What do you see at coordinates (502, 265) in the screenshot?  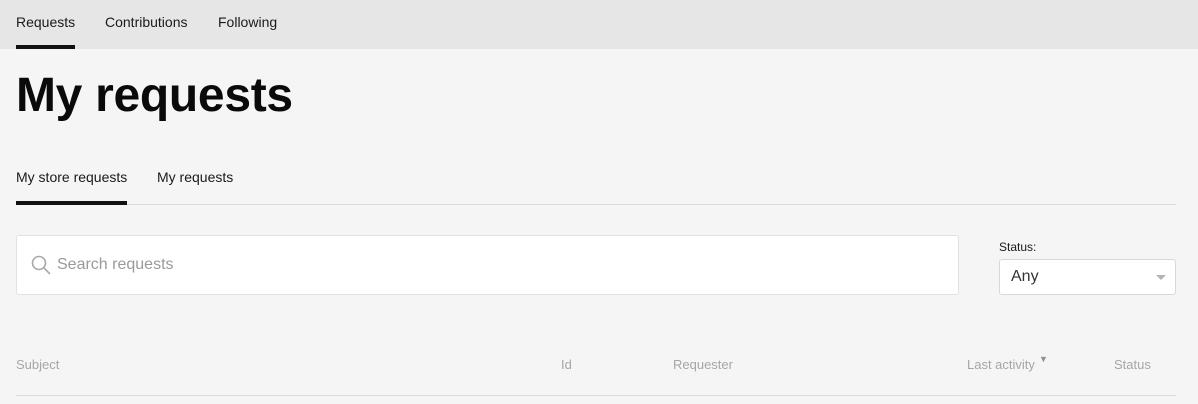 I see `search-input` at bounding box center [502, 265].